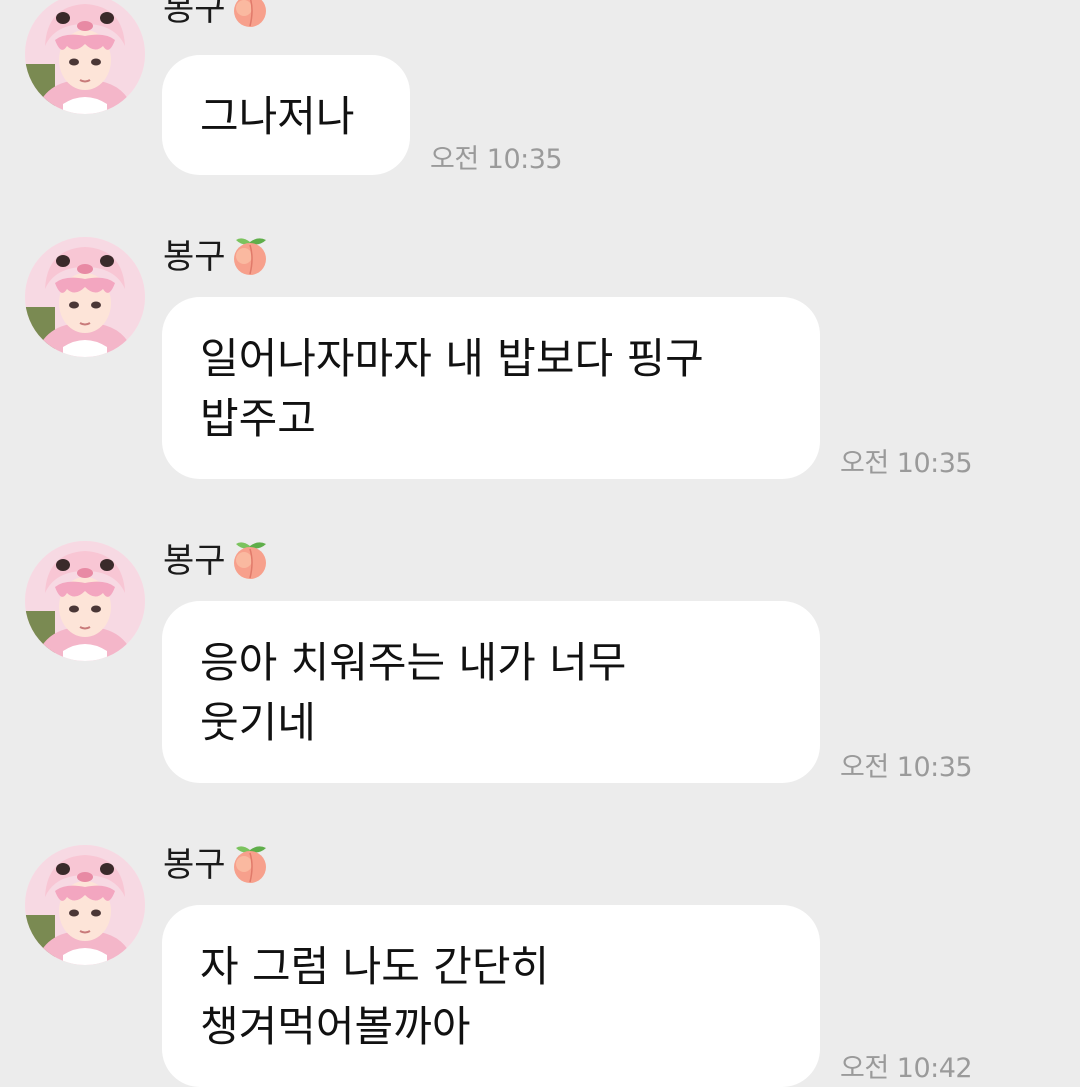 Image resolution: width=1080 pixels, height=1087 pixels. I want to click on message-bubble: 자 그럼 나도 간단히 챙겨먹어볼까아, so click(491, 996).